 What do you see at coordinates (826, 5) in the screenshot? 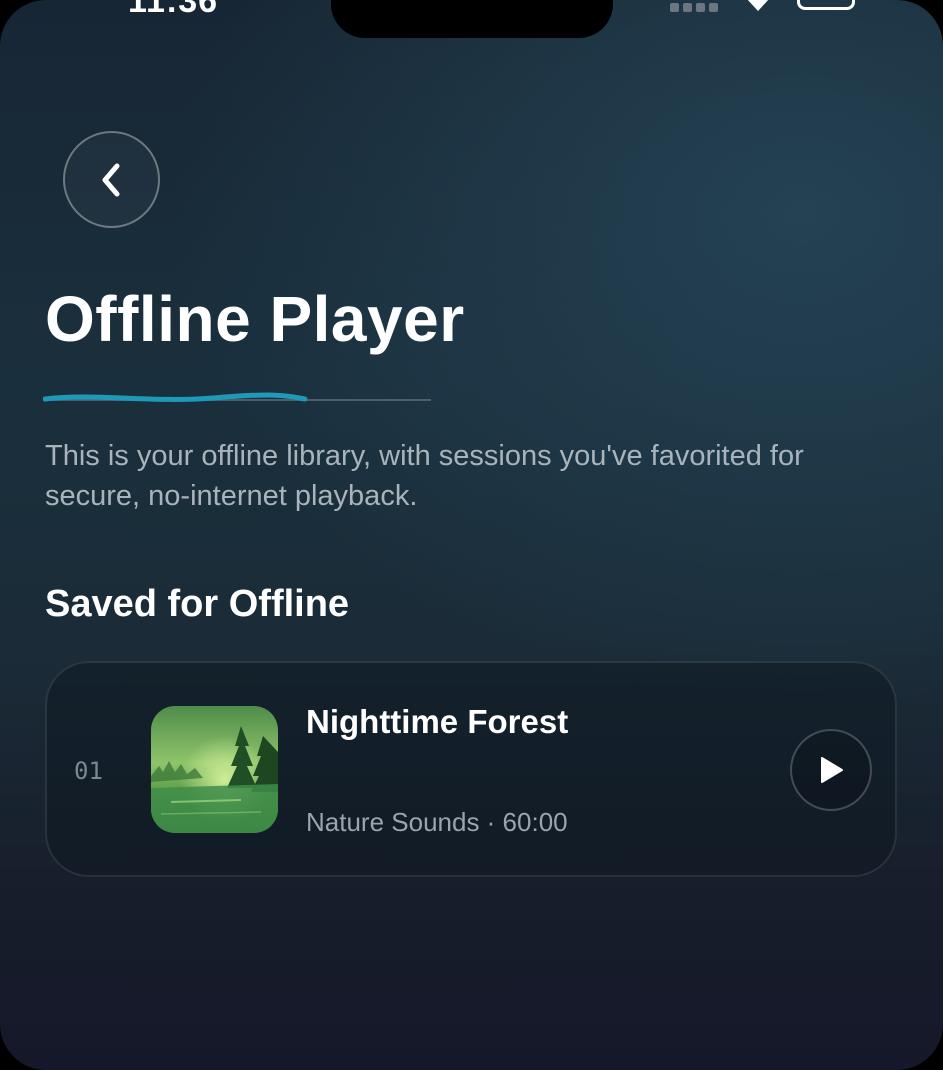
I see `battery-icon` at bounding box center [826, 5].